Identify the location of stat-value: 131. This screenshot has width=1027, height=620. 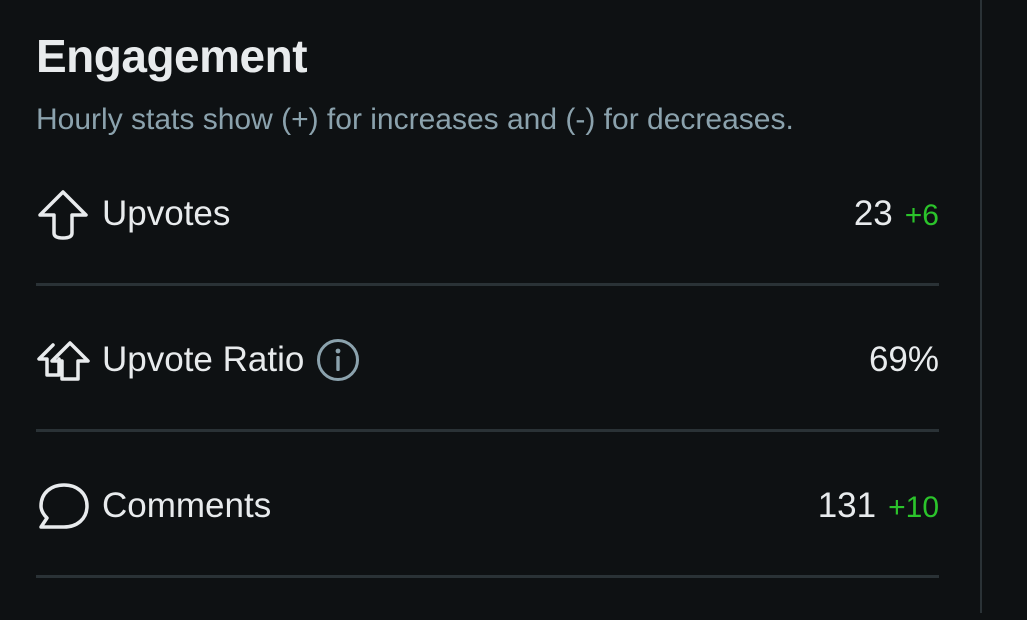
(847, 505).